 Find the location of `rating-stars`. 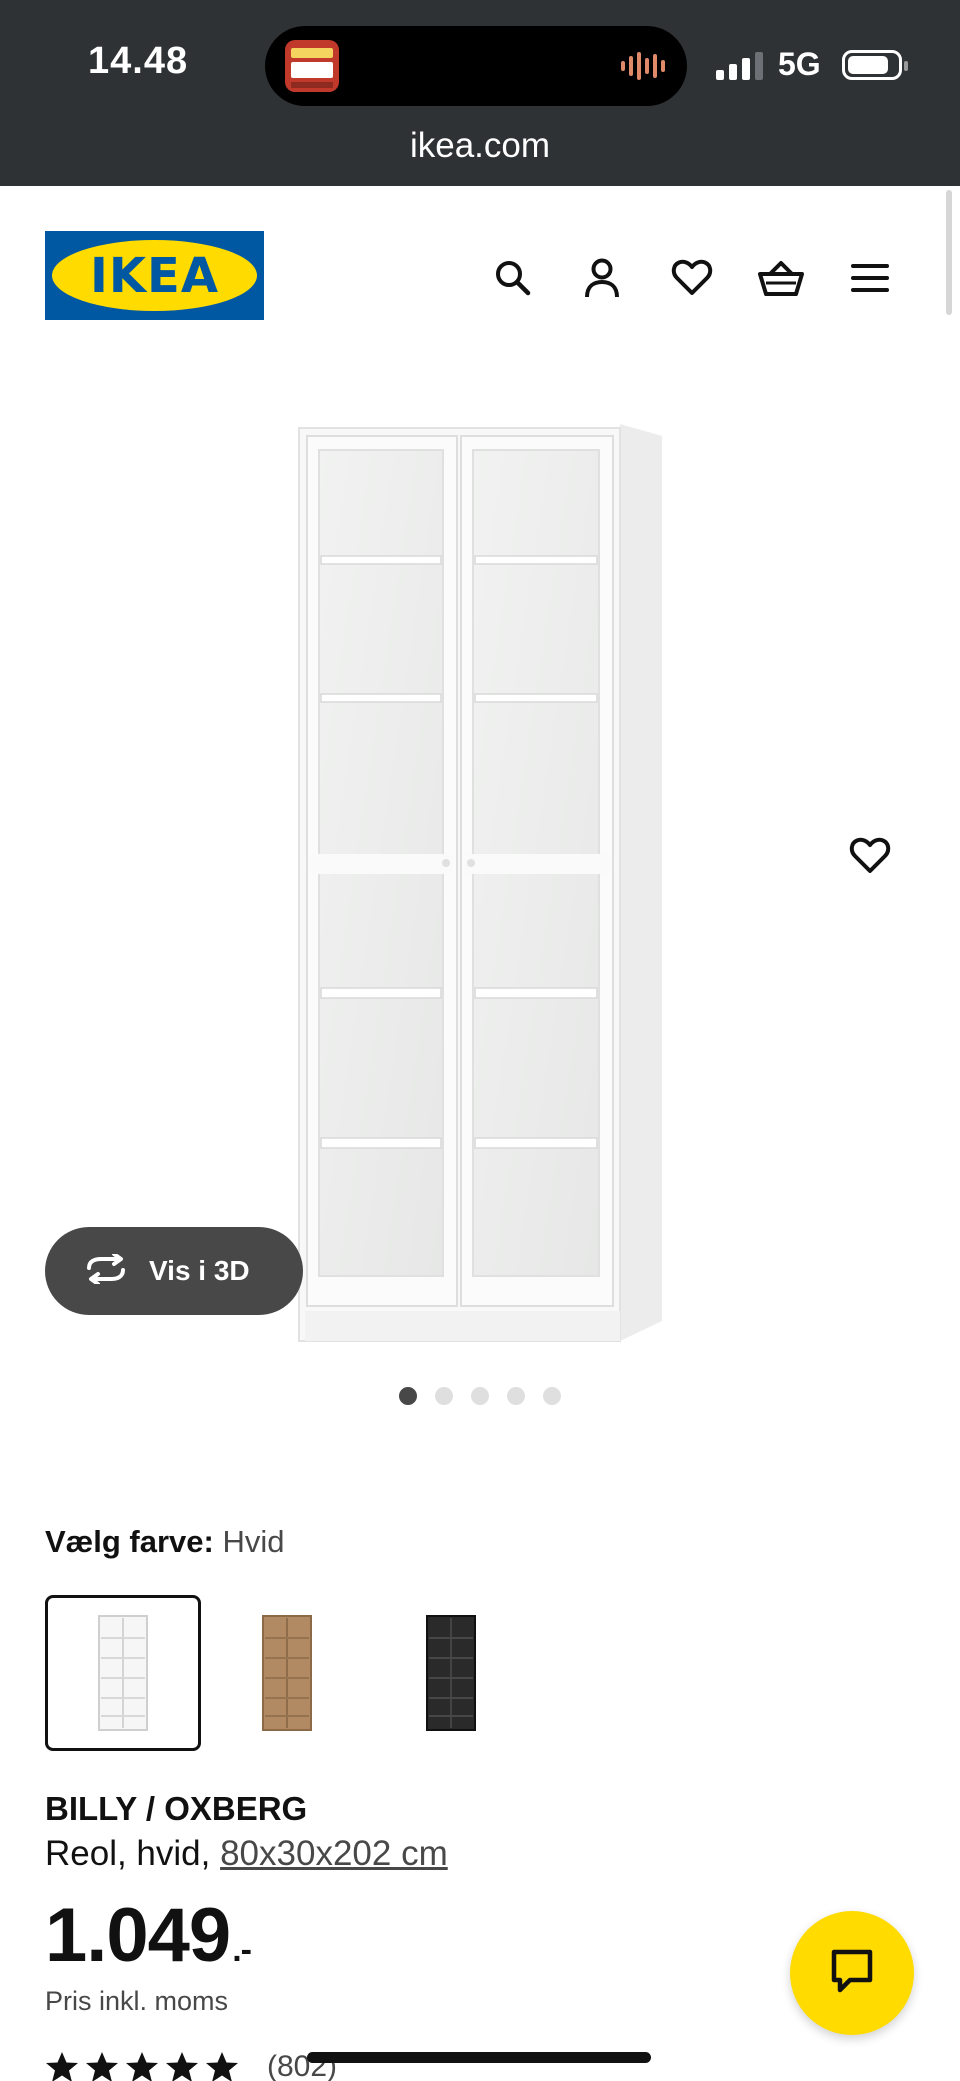

rating-stars is located at coordinates (142, 2065).